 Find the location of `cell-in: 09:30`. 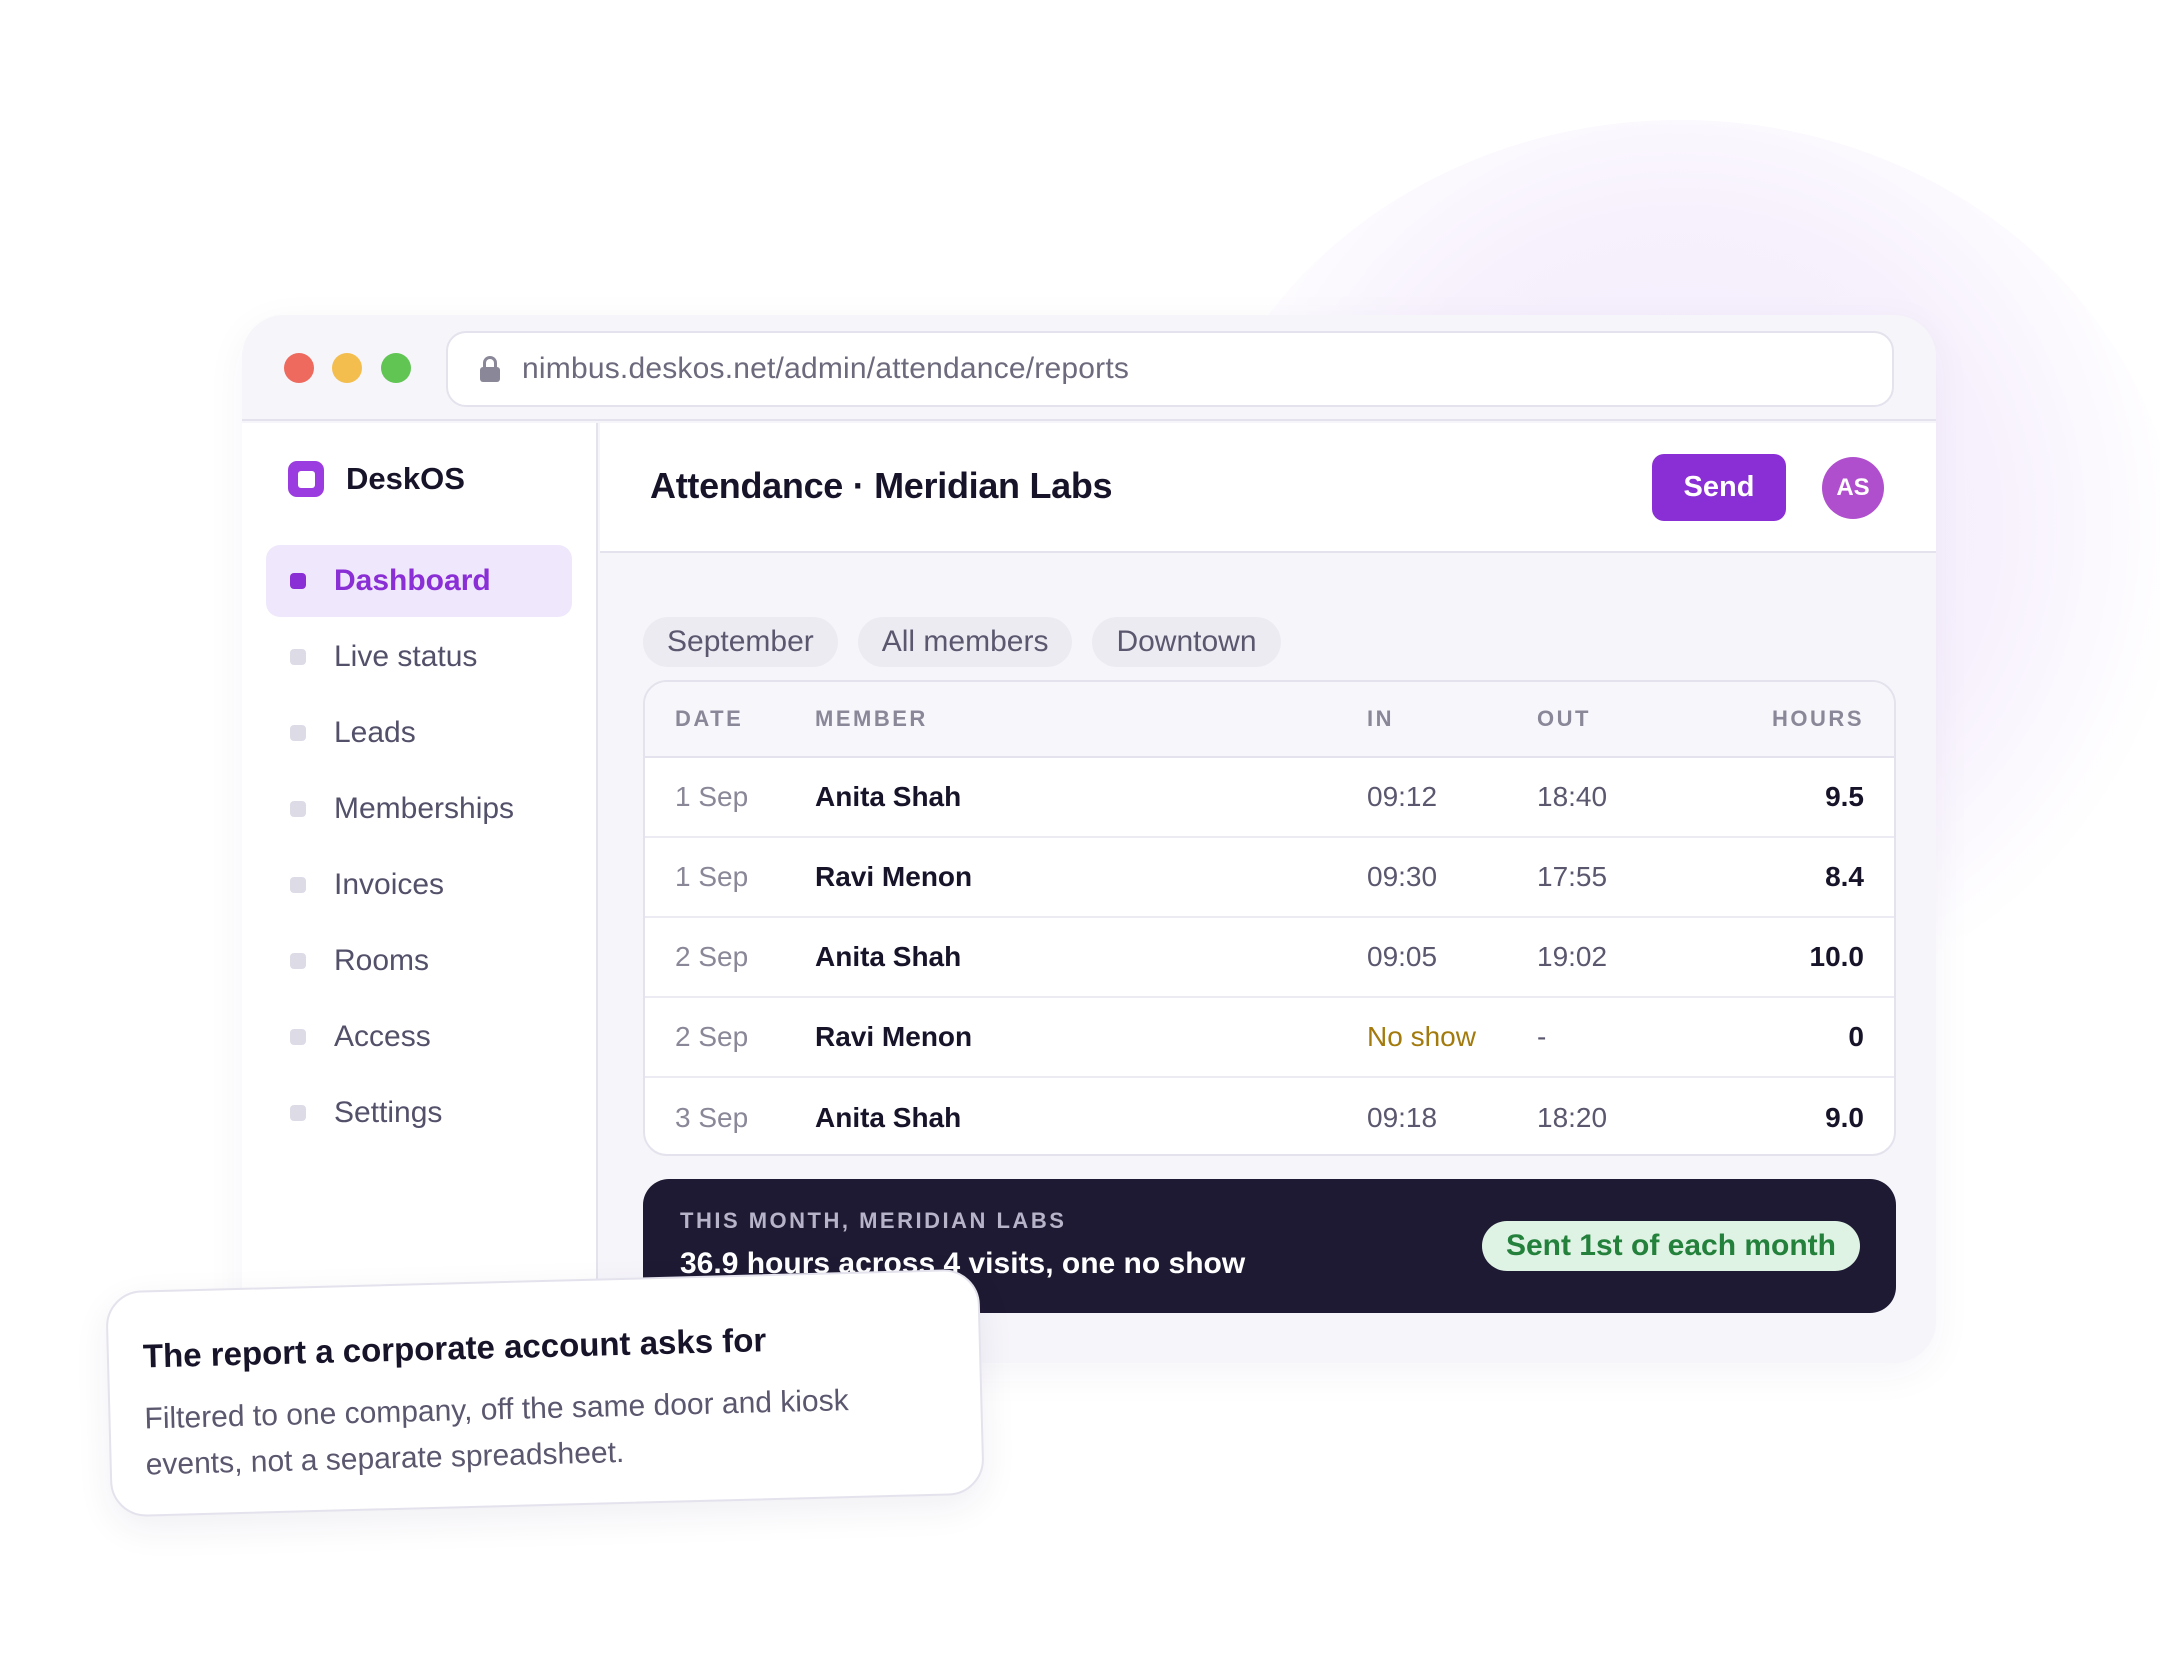

cell-in: 09:30 is located at coordinates (1402, 876).